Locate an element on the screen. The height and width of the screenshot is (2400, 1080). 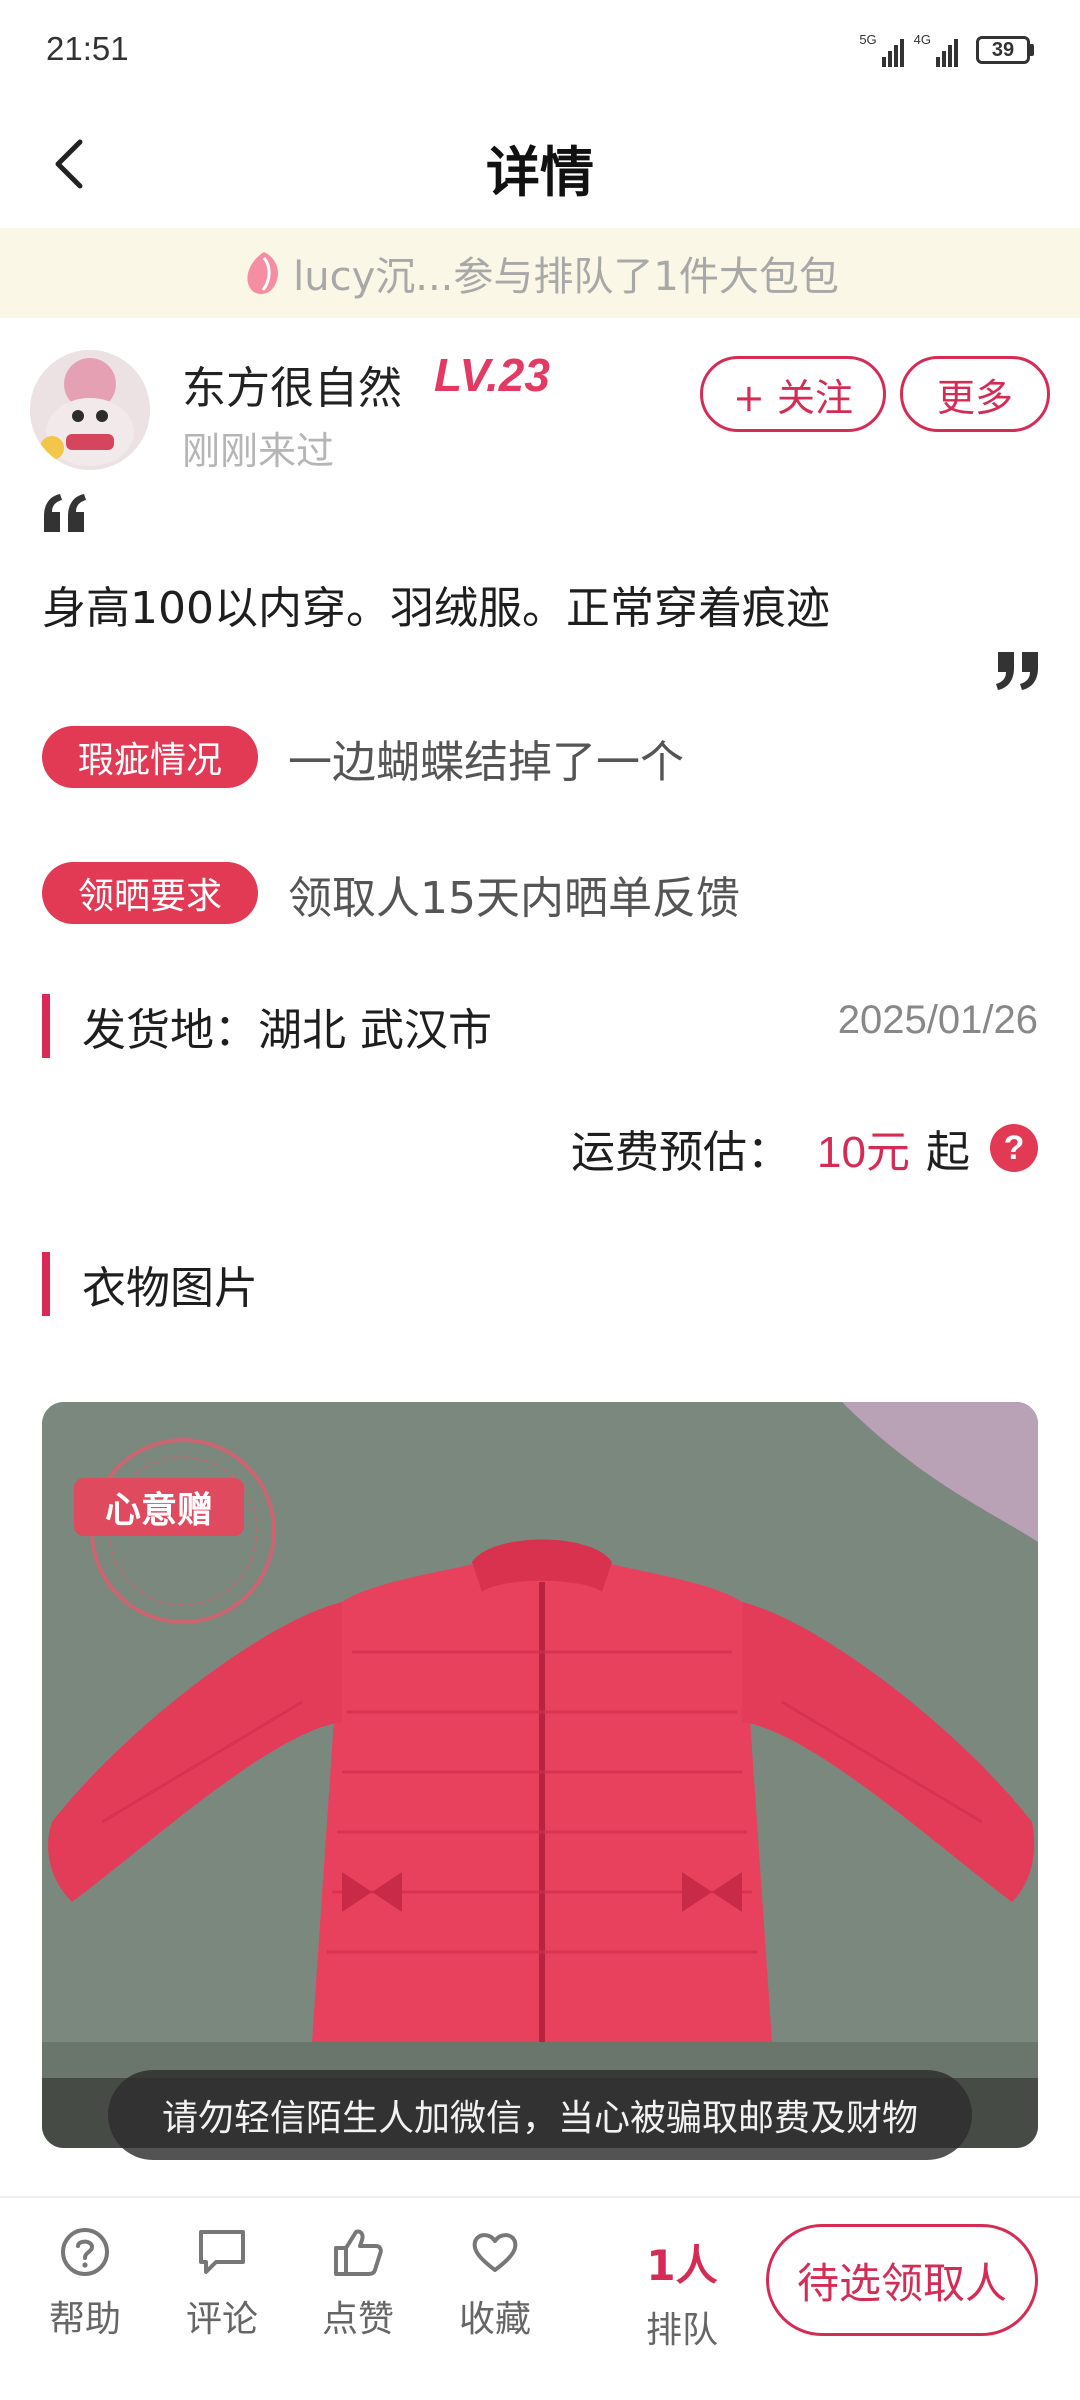
help-icon is located at coordinates (85, 2252).